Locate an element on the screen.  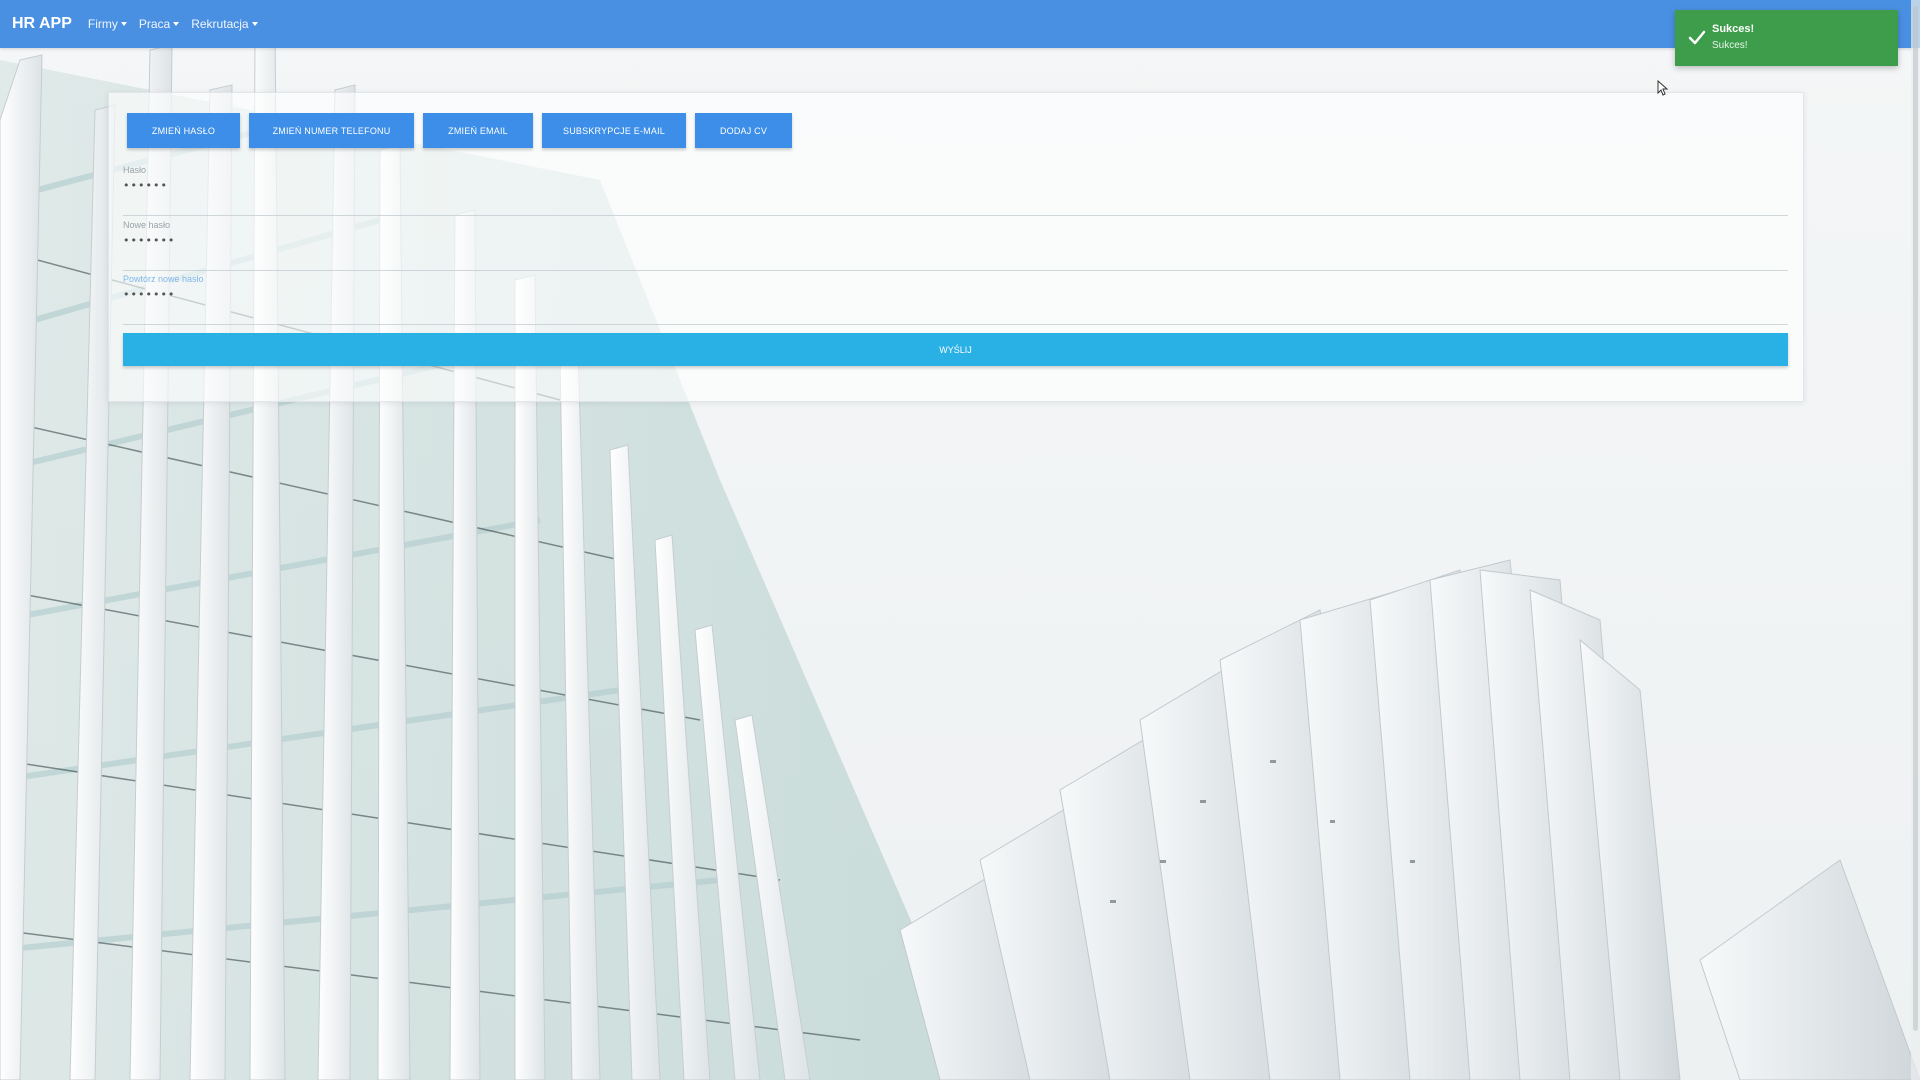
nav-firmy-label: Firmy is located at coordinates (102, 24).